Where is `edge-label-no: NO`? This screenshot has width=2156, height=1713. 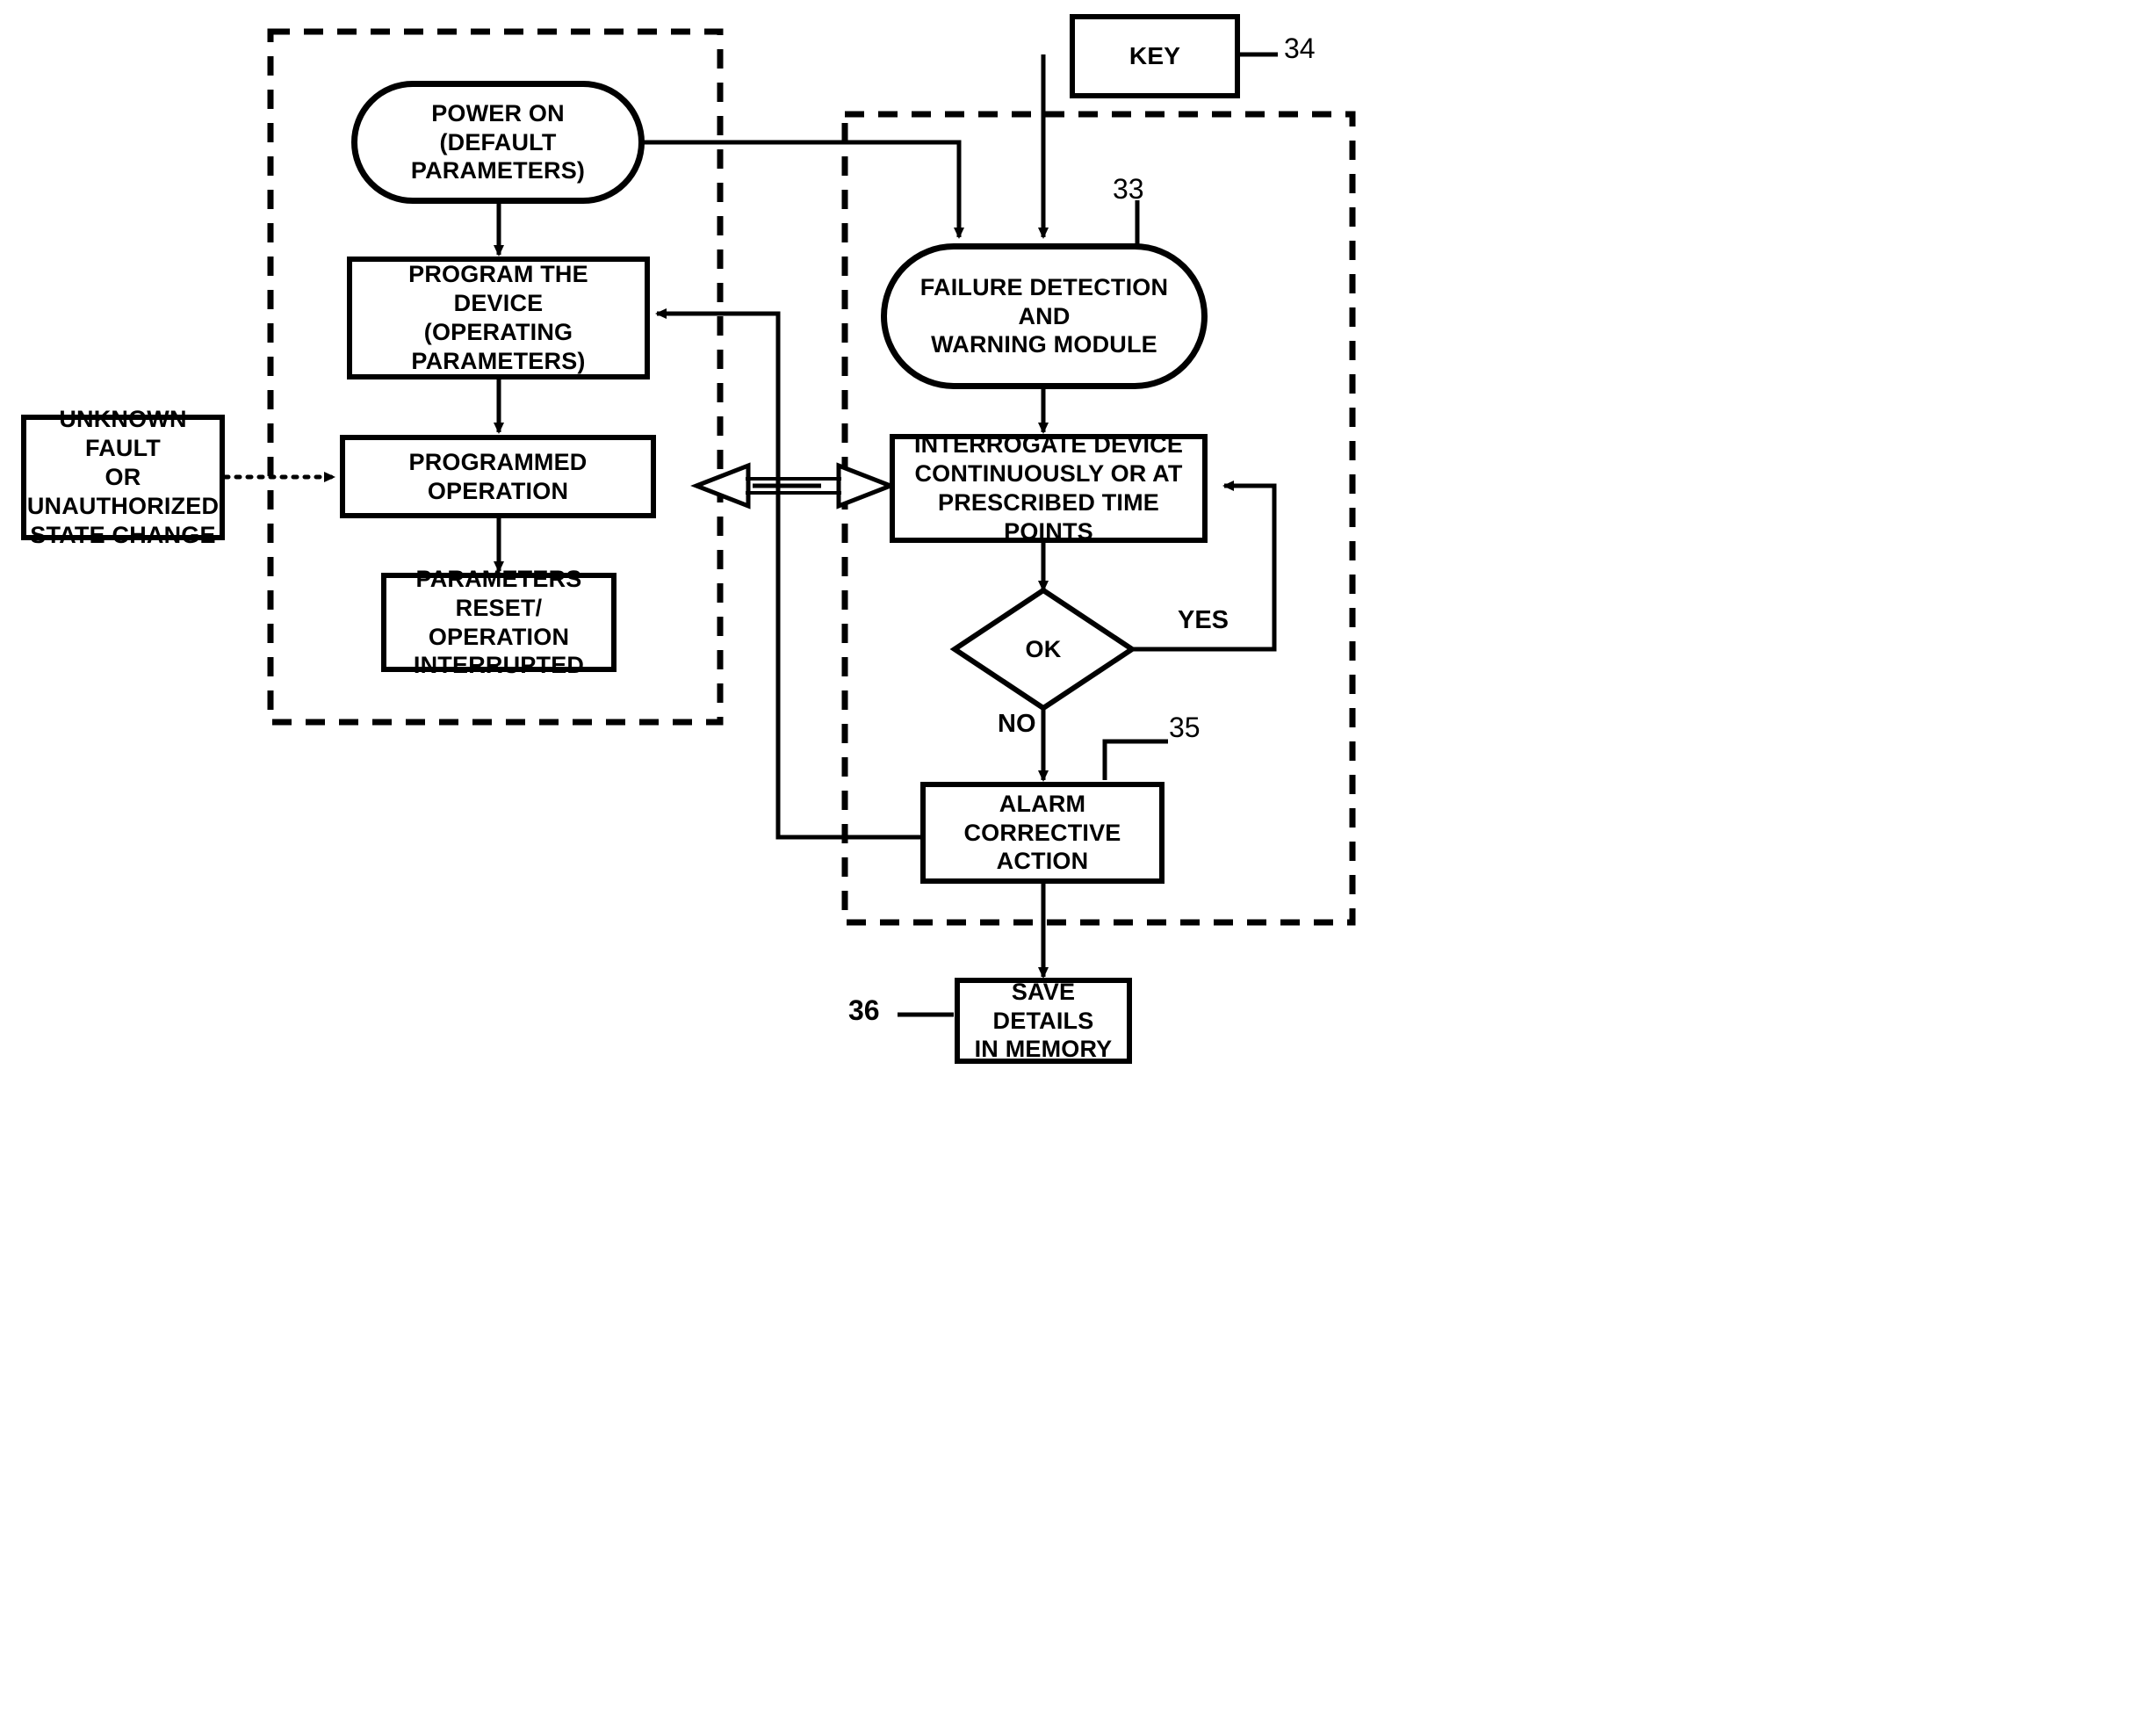
edge-label-no: NO is located at coordinates (1017, 724).